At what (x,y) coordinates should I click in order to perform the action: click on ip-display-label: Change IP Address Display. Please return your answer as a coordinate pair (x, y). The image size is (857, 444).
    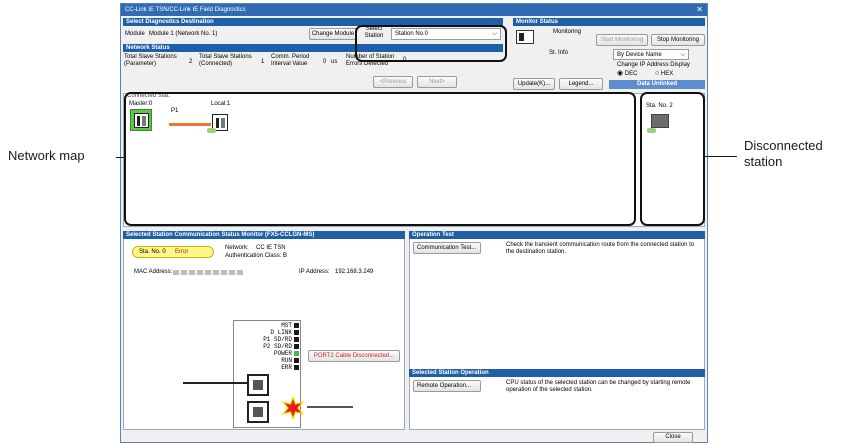
    Looking at the image, I should click on (653, 65).